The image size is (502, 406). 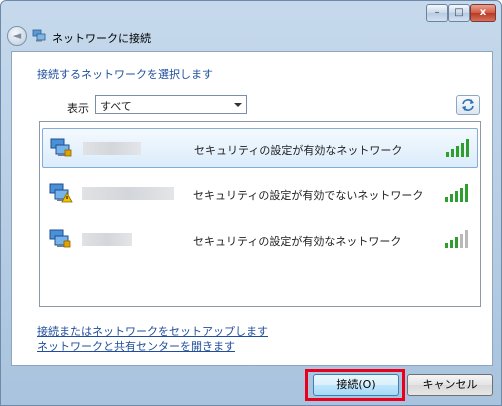 I want to click on setup-connection-link: 接続またはネットワークをセットアップします, so click(x=152, y=331).